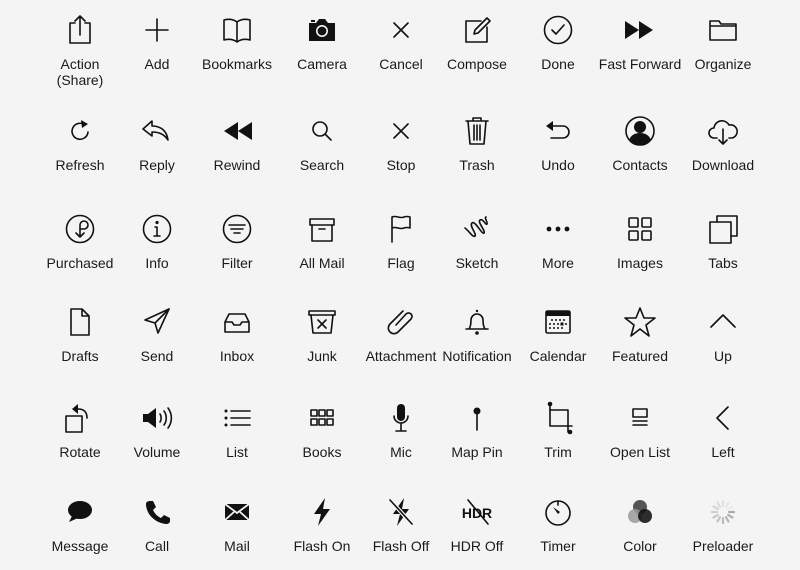  Describe the element at coordinates (237, 30) in the screenshot. I see `book-icon` at that location.